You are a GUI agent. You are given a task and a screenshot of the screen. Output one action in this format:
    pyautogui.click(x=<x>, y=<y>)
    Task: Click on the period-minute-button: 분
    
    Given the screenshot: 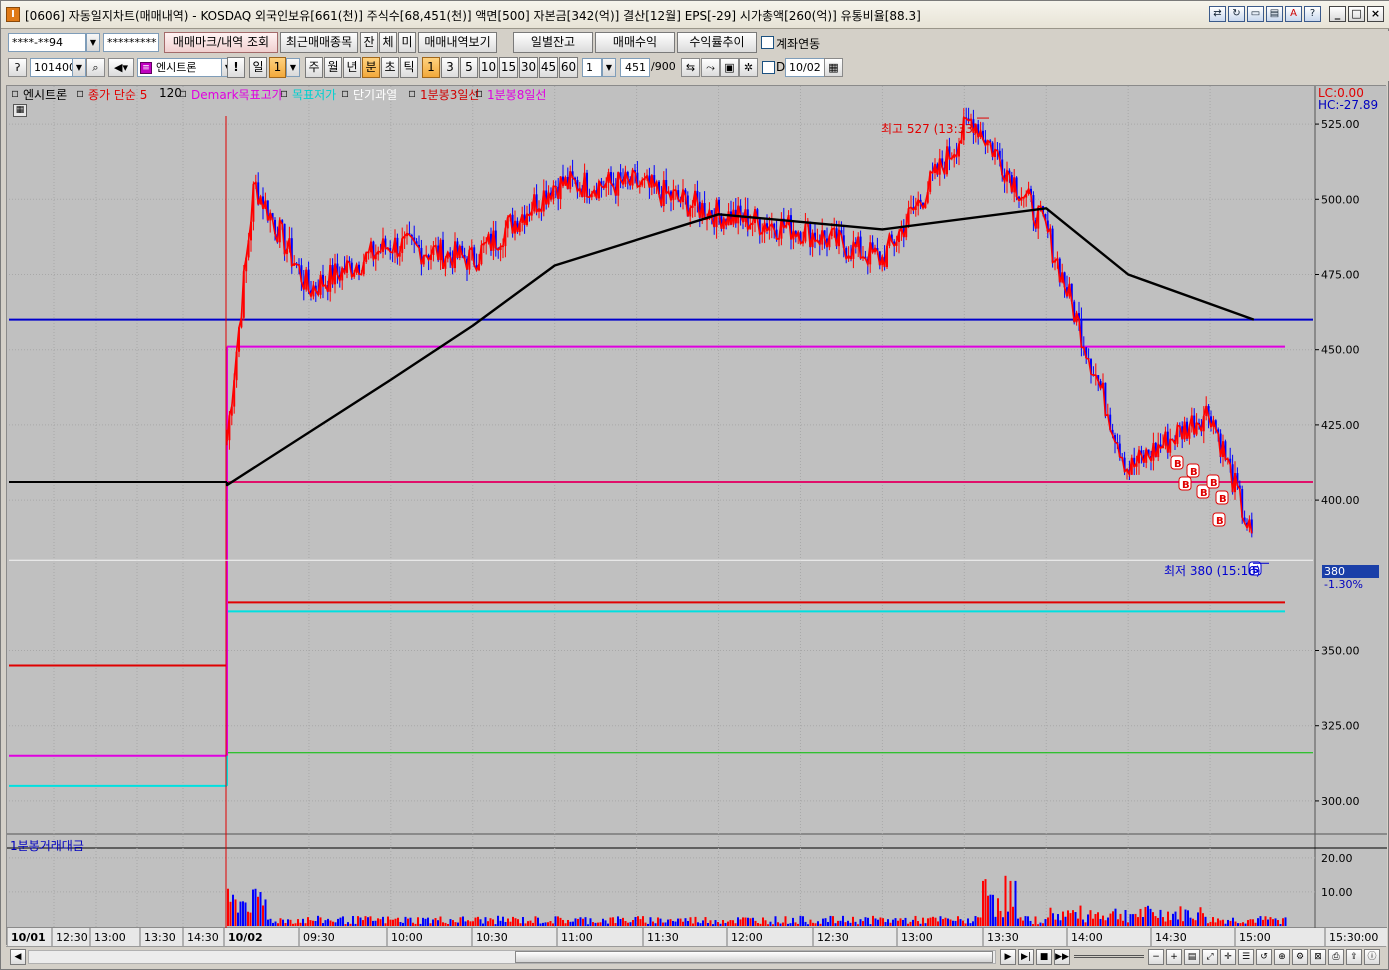 What is the action you would take?
    pyautogui.click(x=371, y=67)
    